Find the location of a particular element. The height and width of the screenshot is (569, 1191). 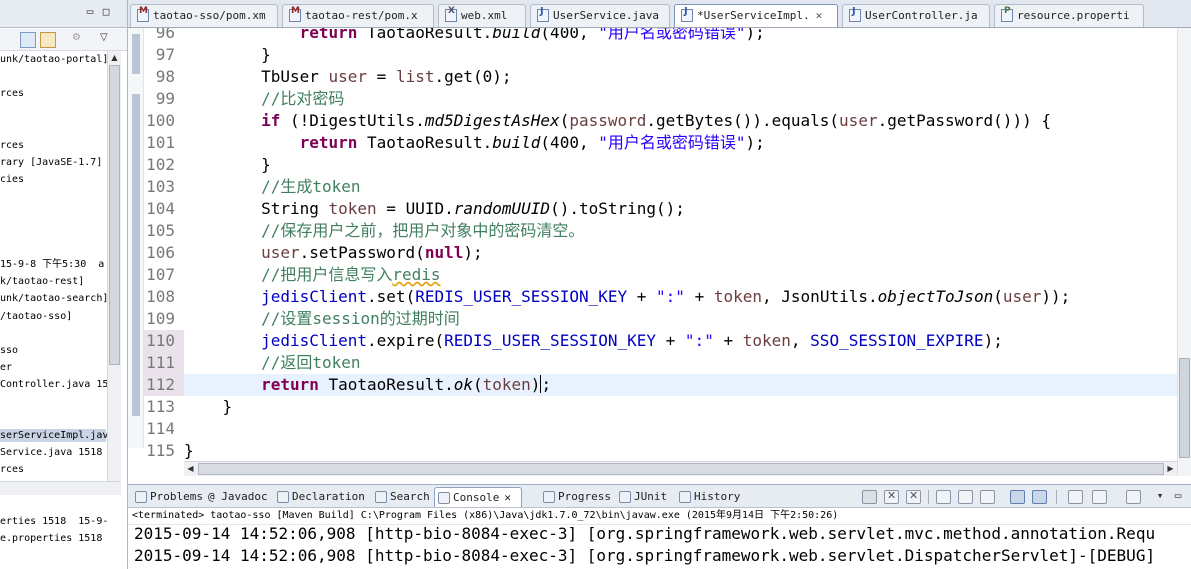

tab-taotao-sso-pom: taotao-sso/pom.xm is located at coordinates (204, 15).